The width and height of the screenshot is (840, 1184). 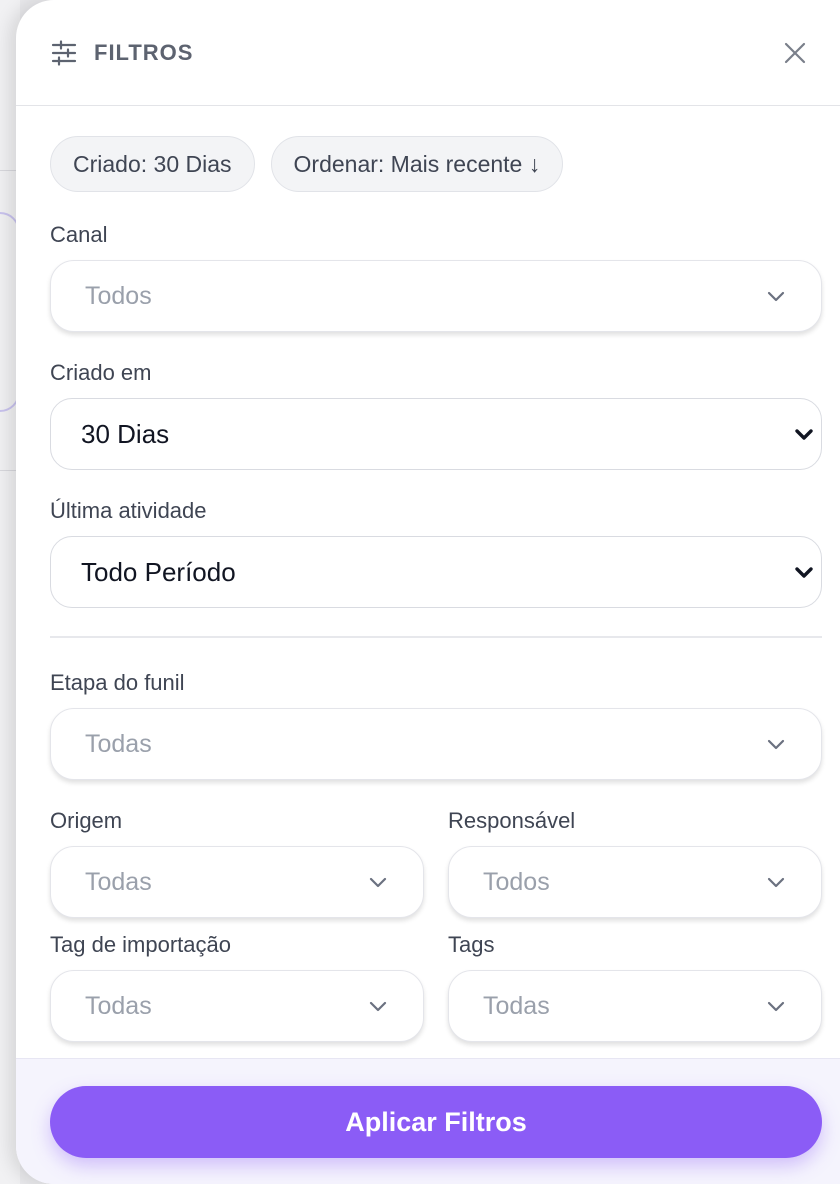 I want to click on ultima-atividade-label: Última atividade, so click(x=128, y=510).